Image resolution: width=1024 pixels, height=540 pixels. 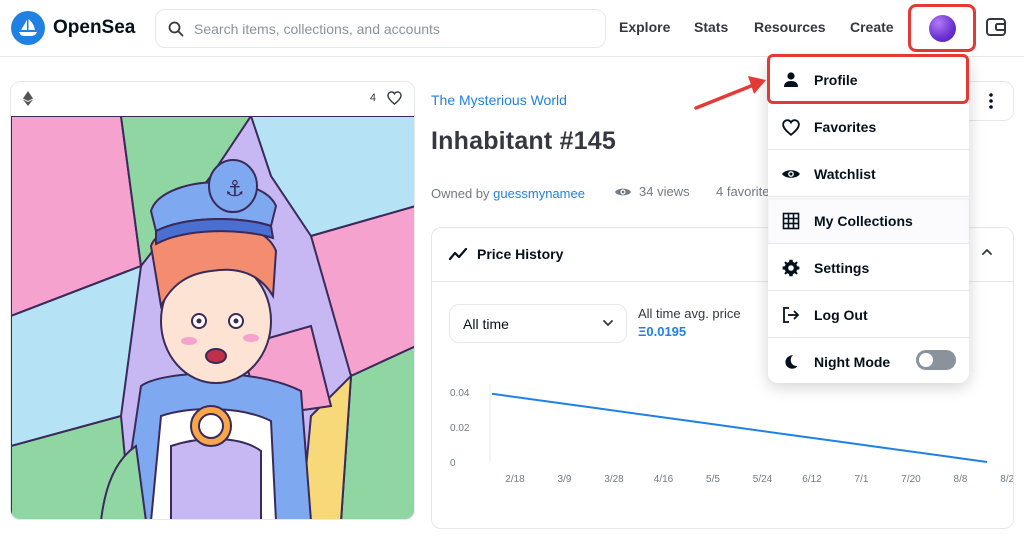 What do you see at coordinates (863, 221) in the screenshot?
I see `menu-item-label: My Collections` at bounding box center [863, 221].